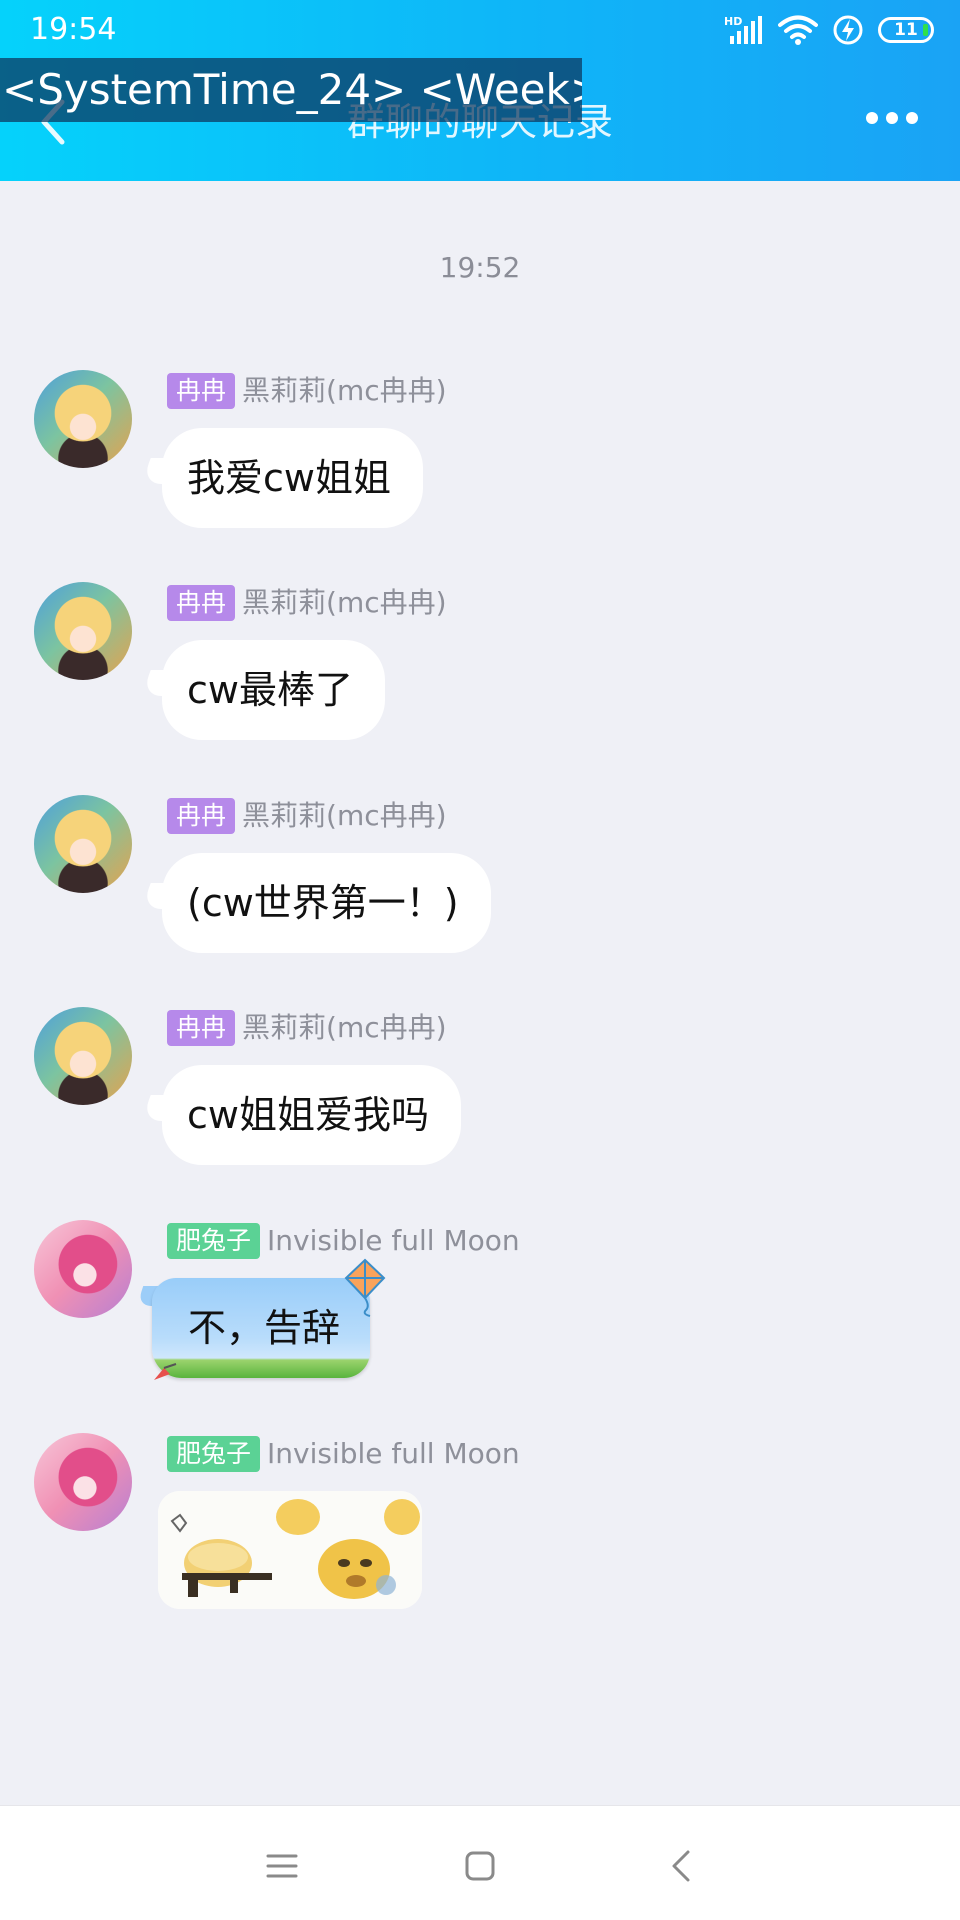 The height and width of the screenshot is (1920, 960). I want to click on bottom-navigation, so click(480, 1862).